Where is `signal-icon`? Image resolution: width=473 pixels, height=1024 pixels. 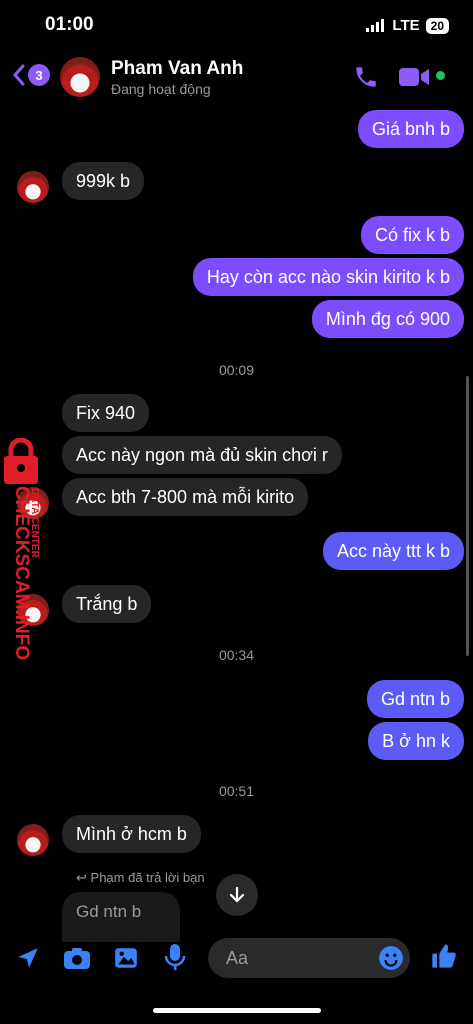 signal-icon is located at coordinates (375, 25).